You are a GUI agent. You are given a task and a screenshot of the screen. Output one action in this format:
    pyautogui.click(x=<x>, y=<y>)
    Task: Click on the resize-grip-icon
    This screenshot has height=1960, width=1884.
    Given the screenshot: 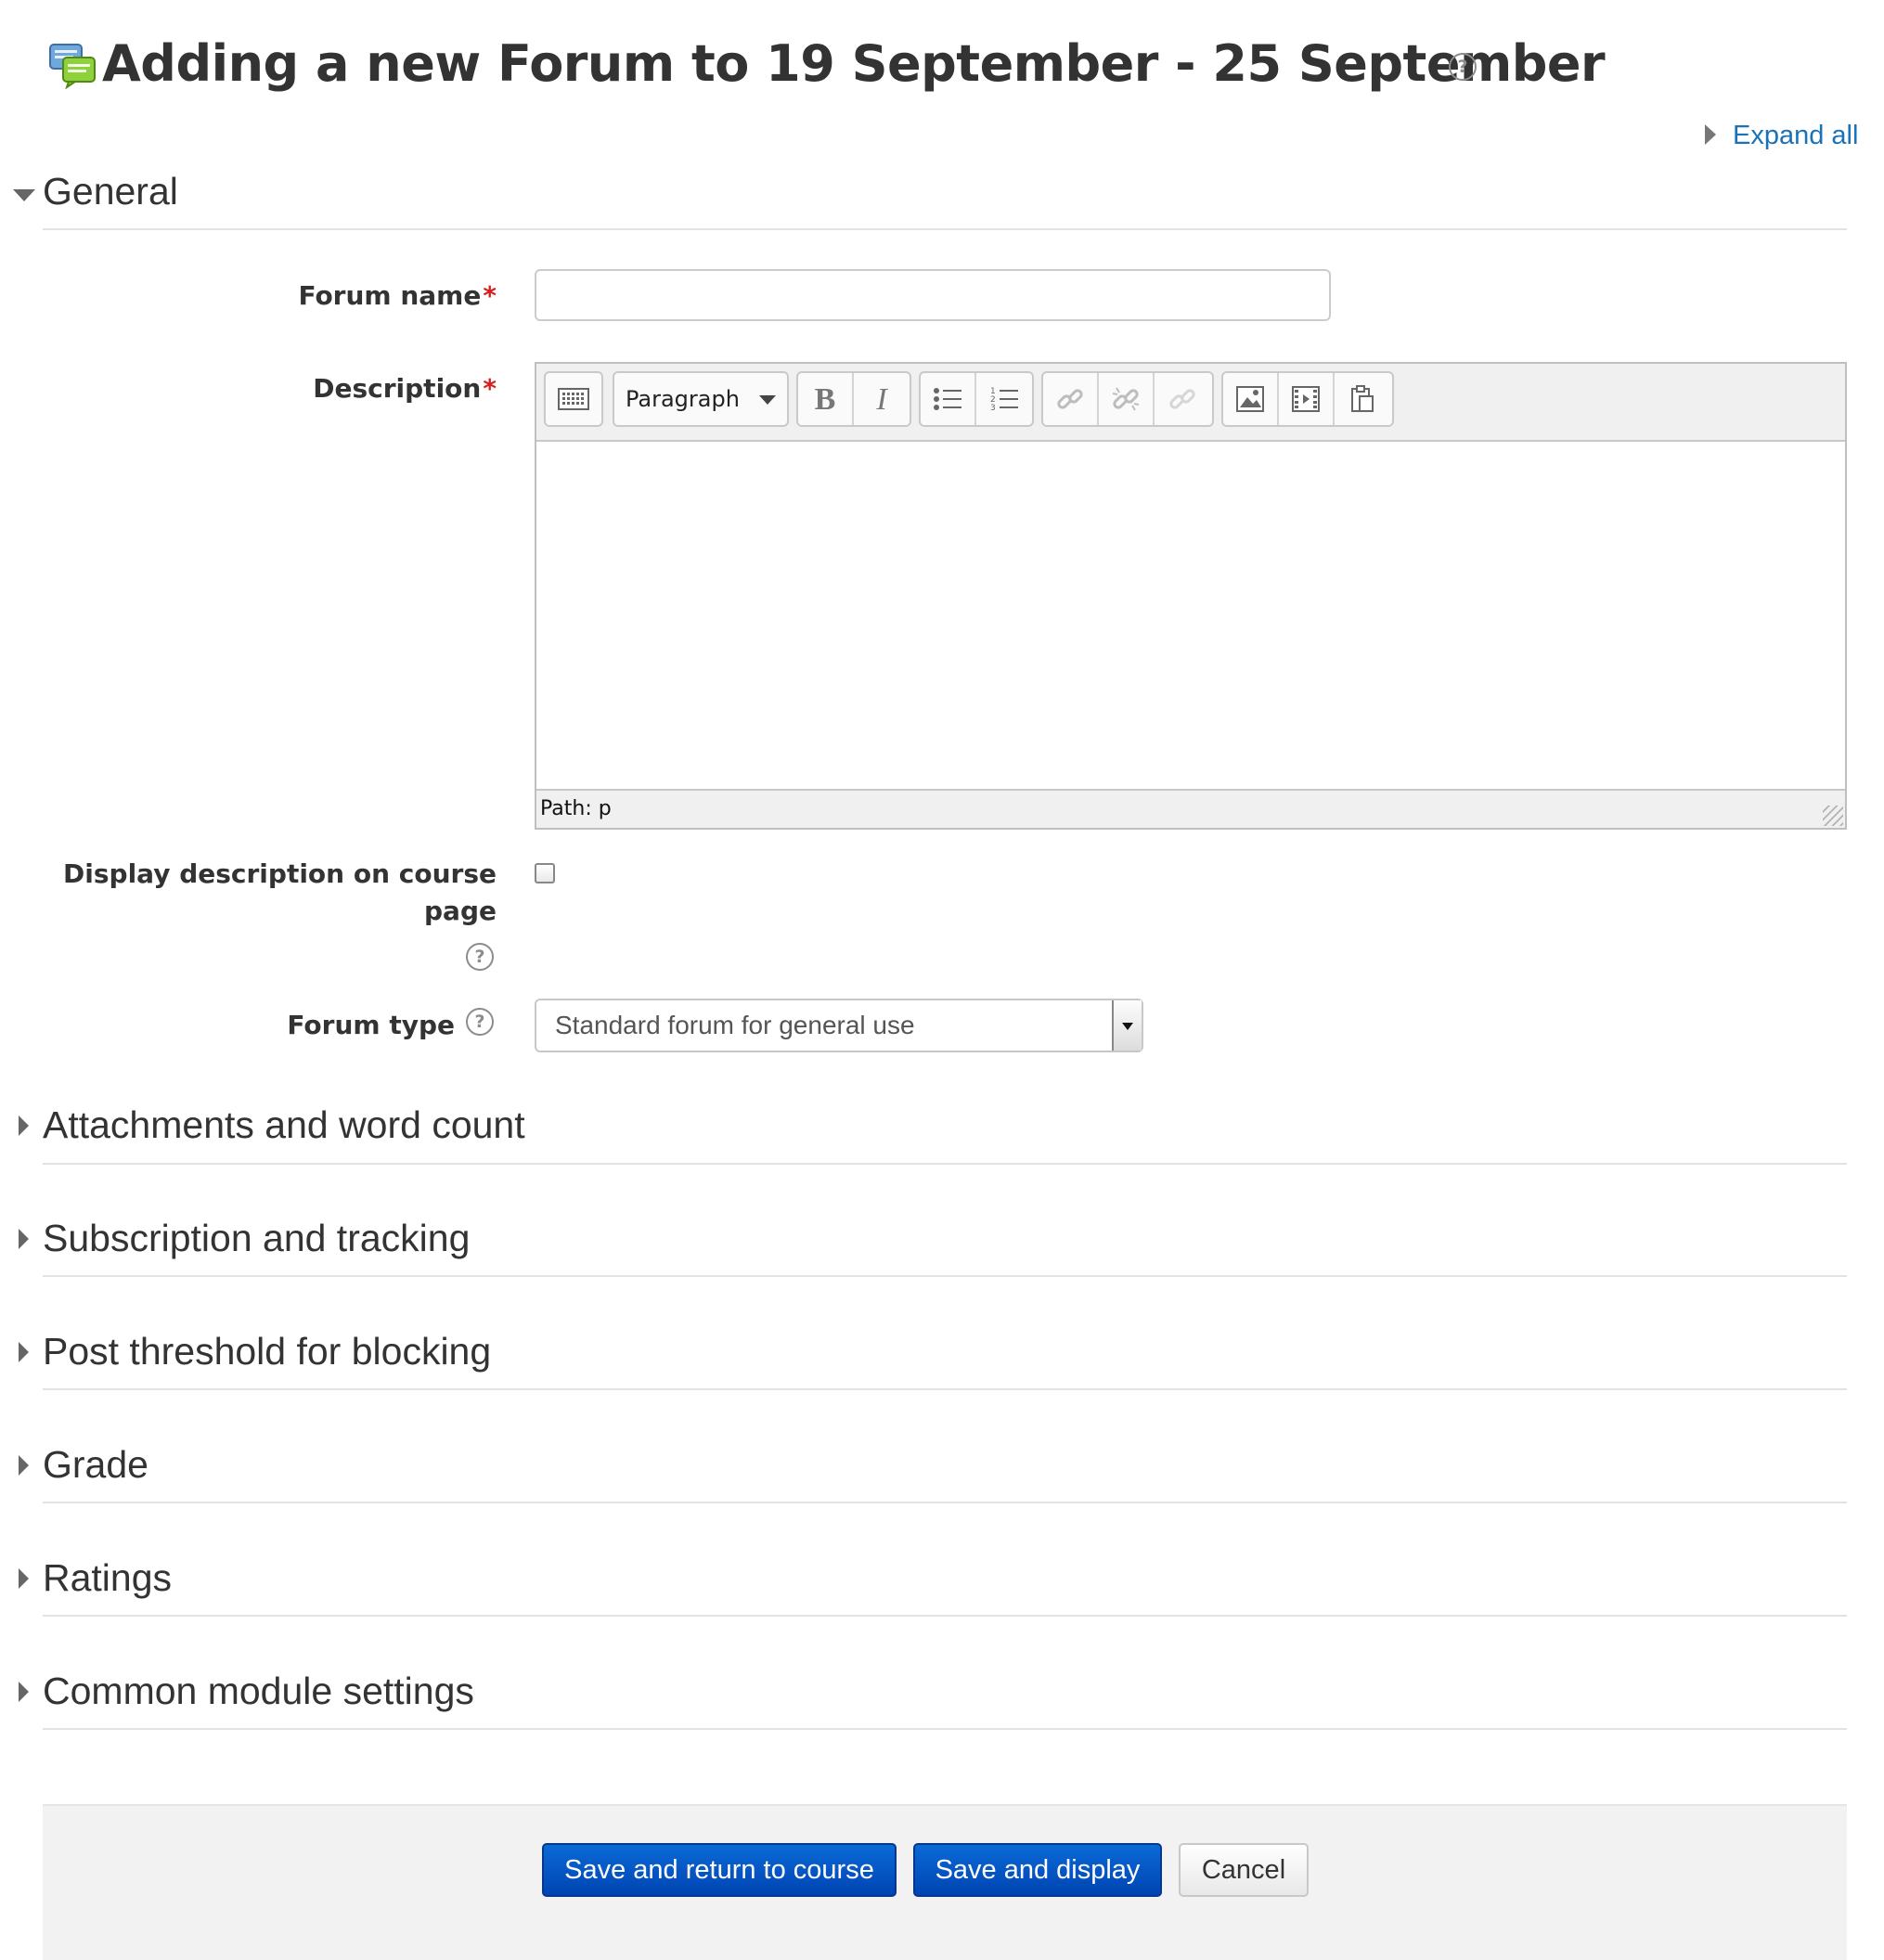 What is the action you would take?
    pyautogui.click(x=1833, y=816)
    